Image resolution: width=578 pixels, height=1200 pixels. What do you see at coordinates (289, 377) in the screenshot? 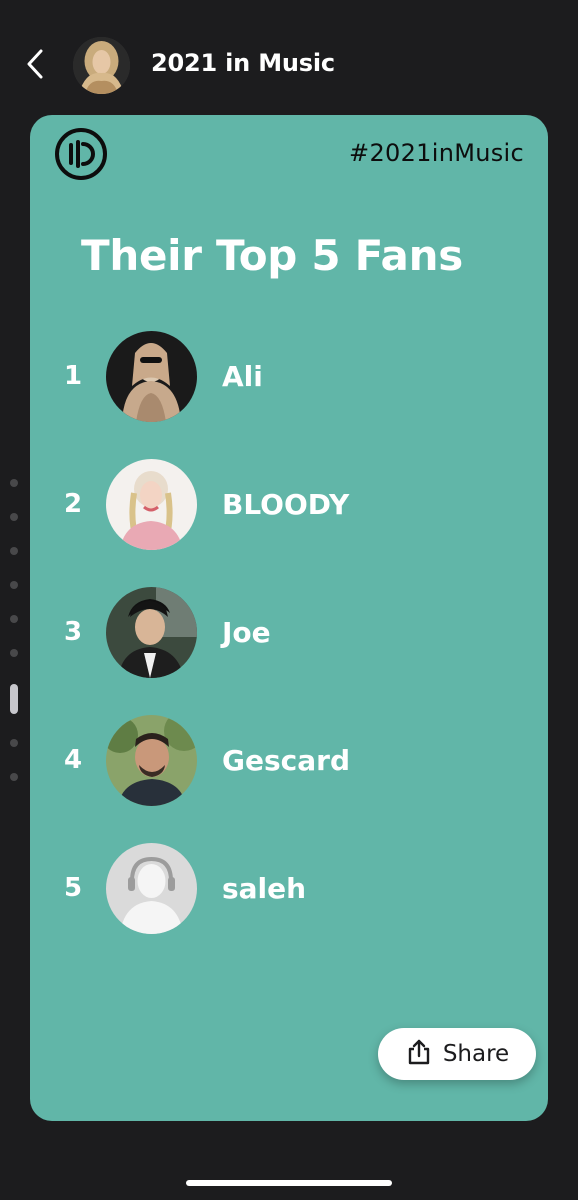
I see `fan-item: 1 Ali` at bounding box center [289, 377].